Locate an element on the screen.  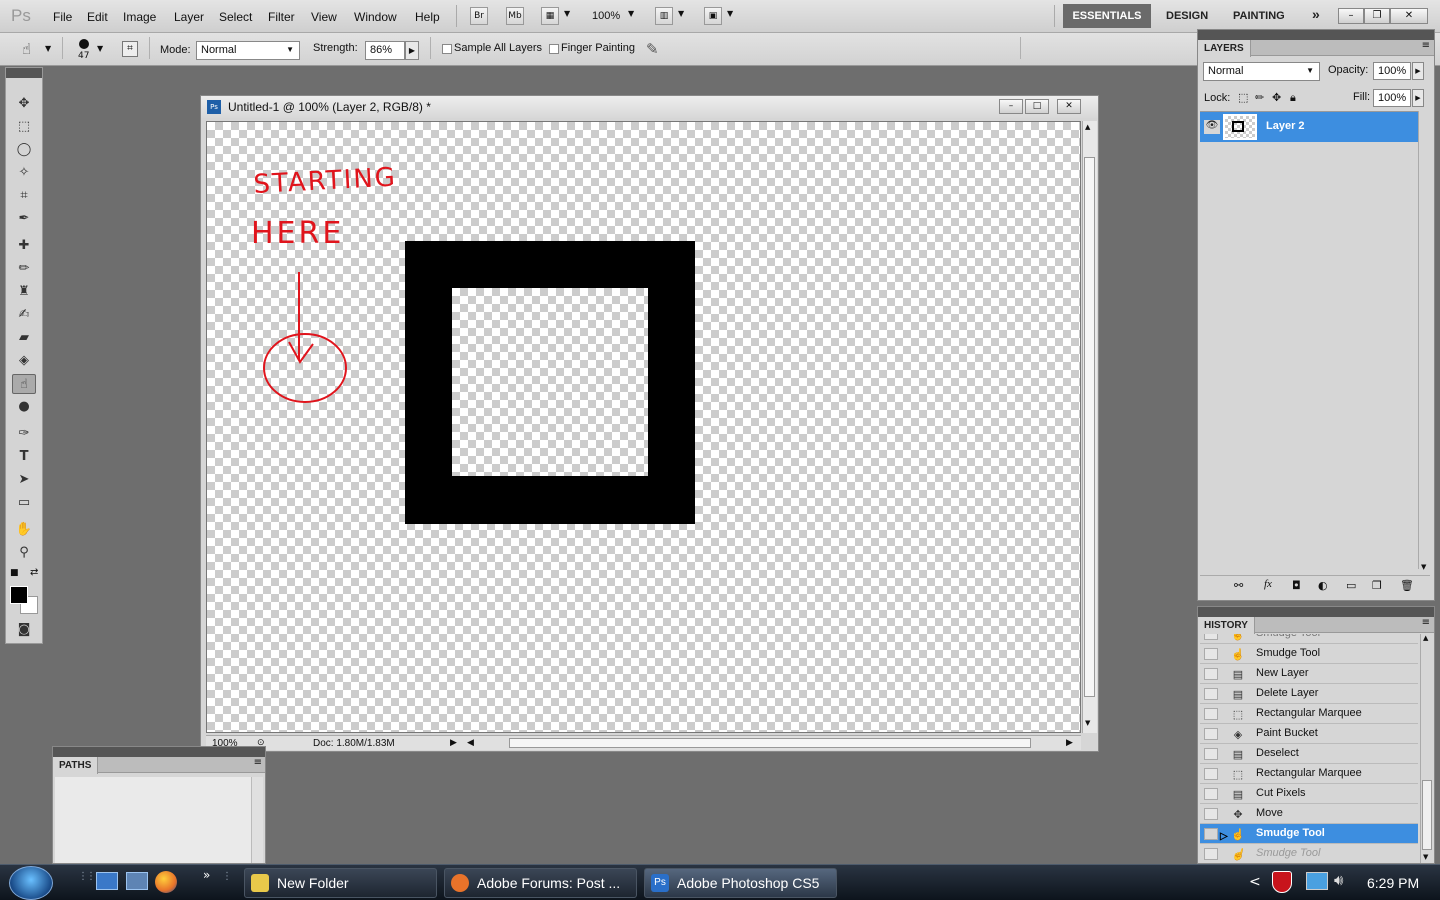
workspace-painting: PAINTING is located at coordinates (1259, 16).